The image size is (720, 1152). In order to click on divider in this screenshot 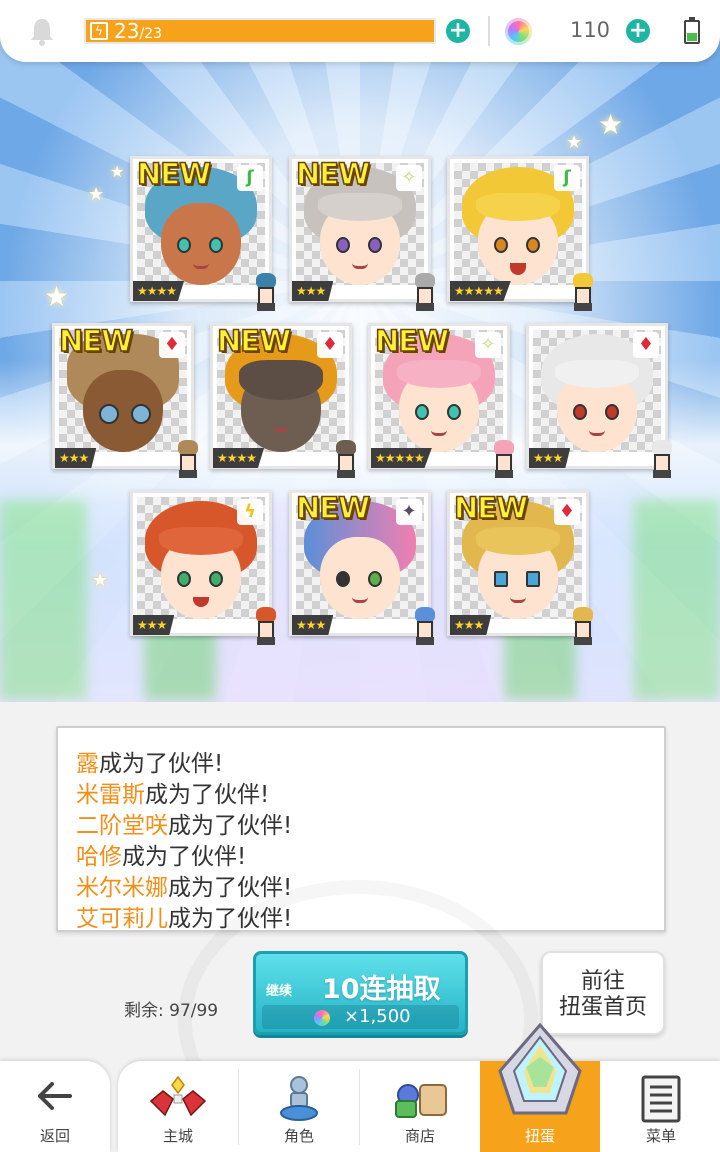, I will do `click(489, 31)`.